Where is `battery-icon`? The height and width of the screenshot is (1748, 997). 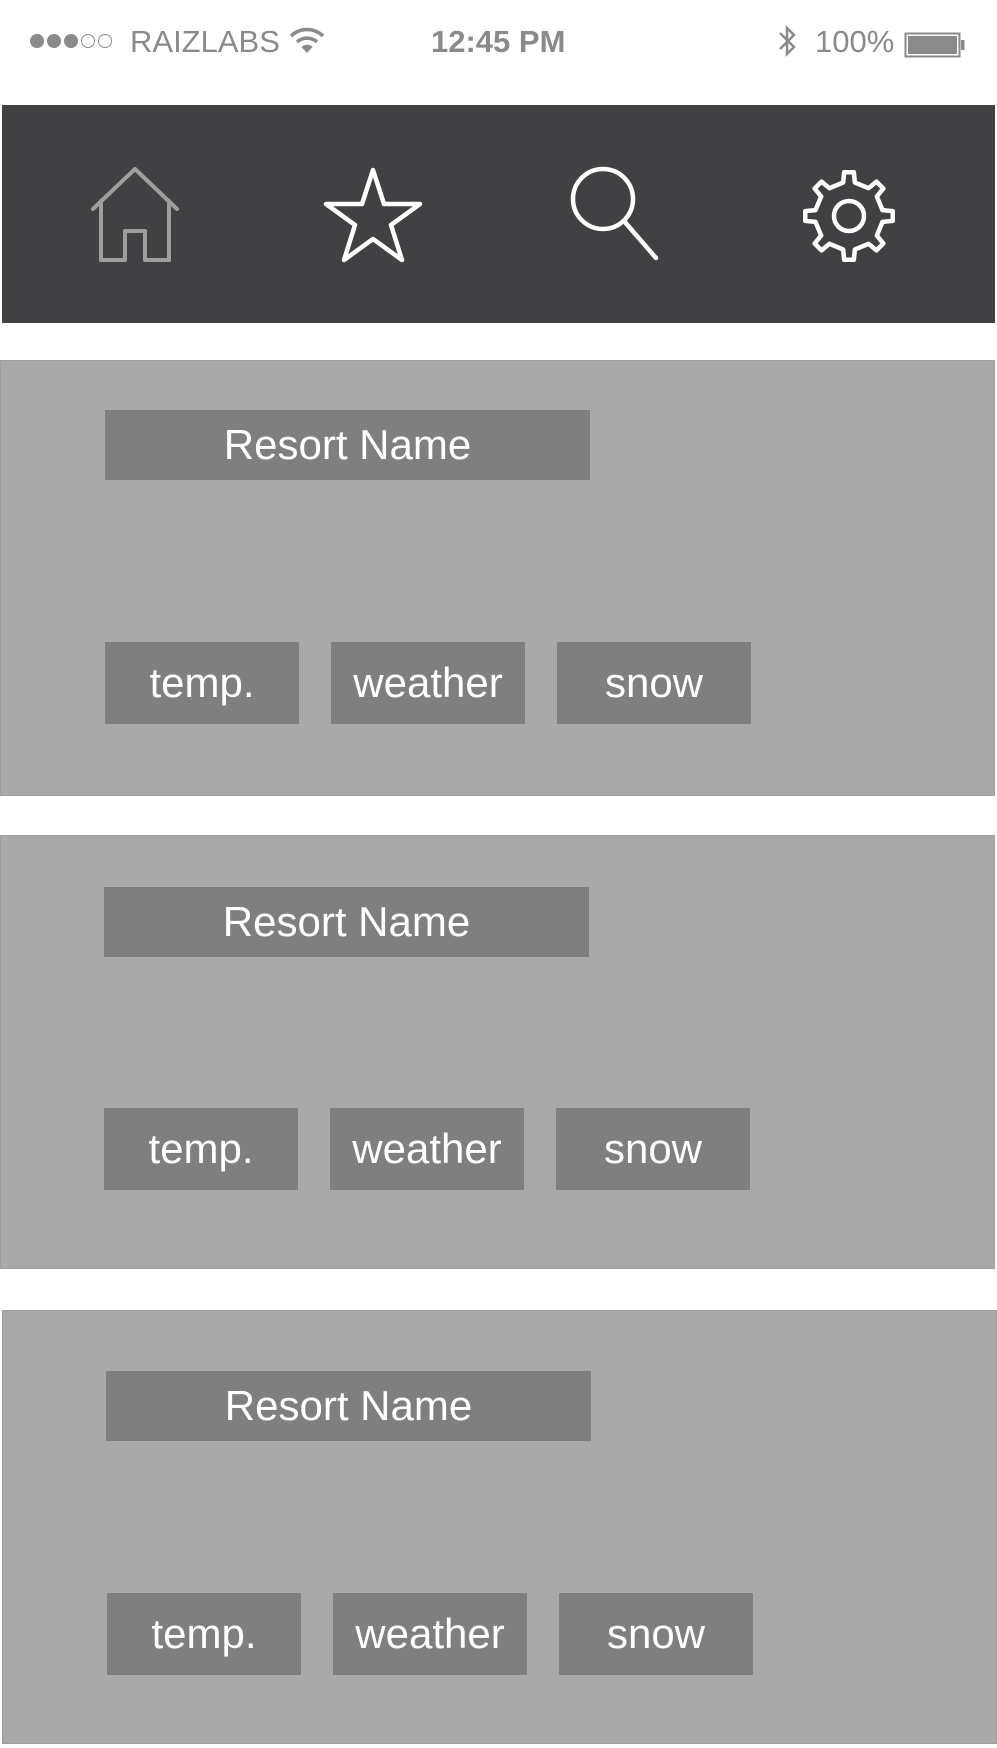
battery-icon is located at coordinates (935, 48).